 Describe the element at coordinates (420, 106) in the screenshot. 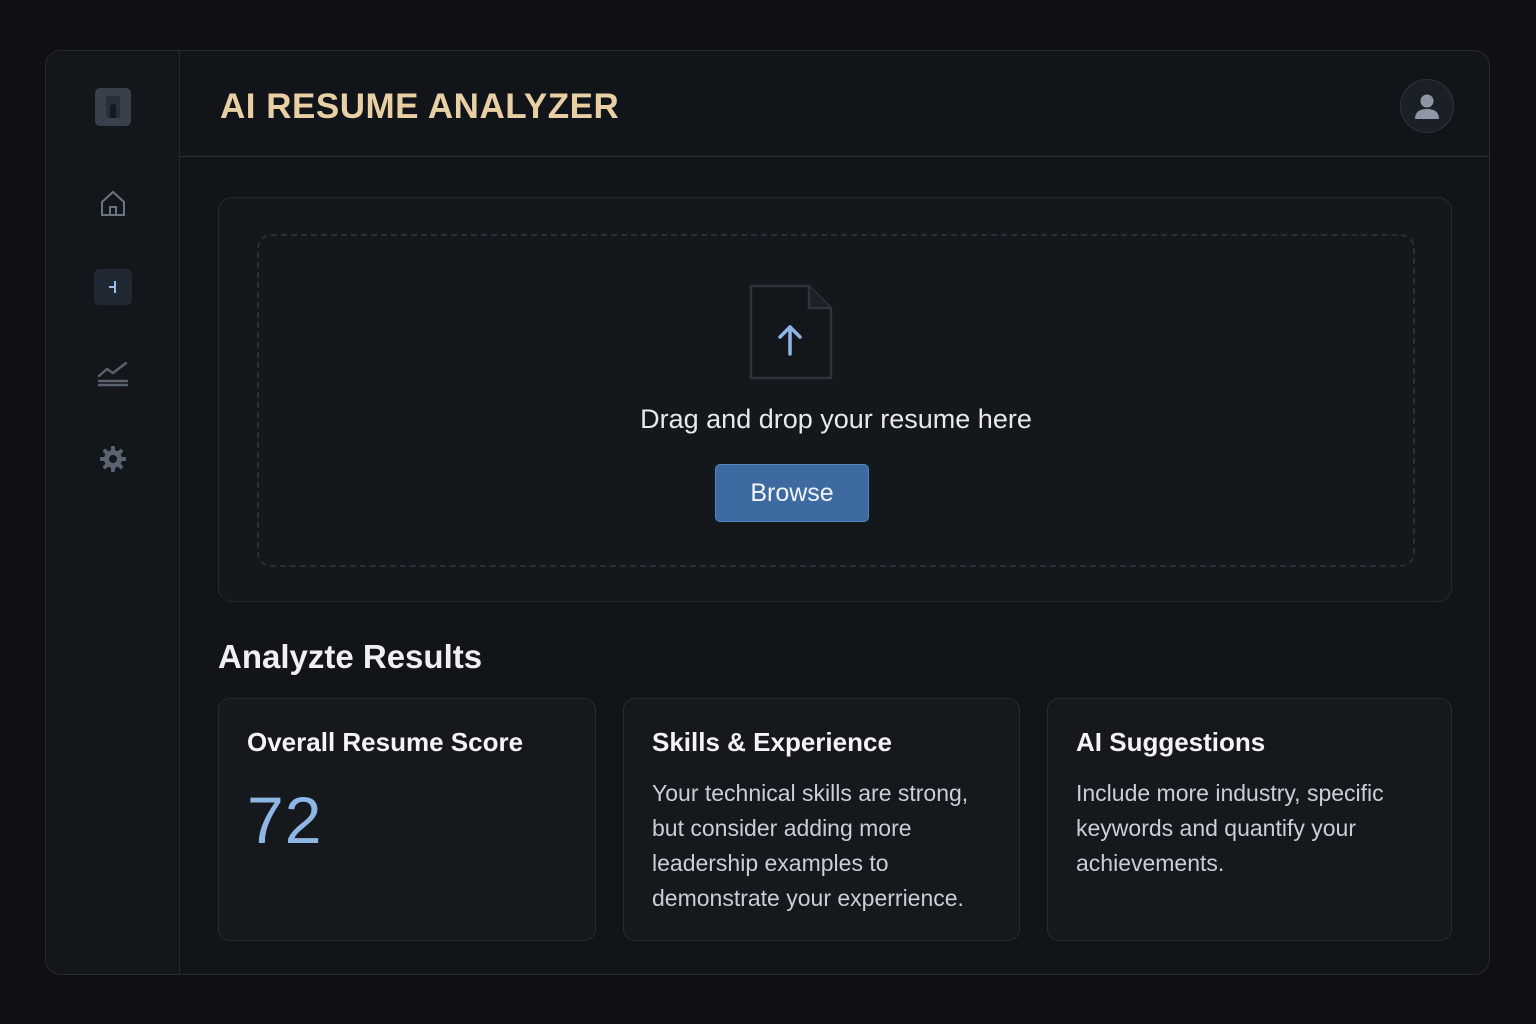

I see `app-title: AI RESUME ANALYZER` at that location.